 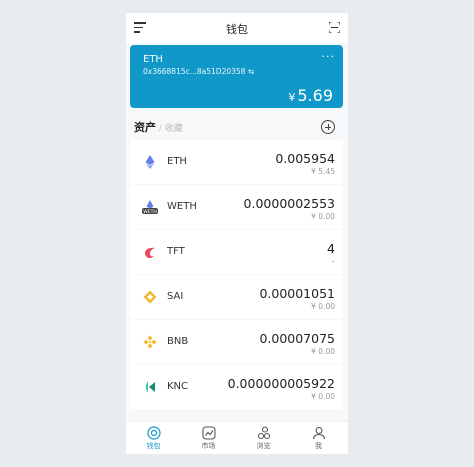 I want to click on tab-assets: 资产, so click(x=145, y=127).